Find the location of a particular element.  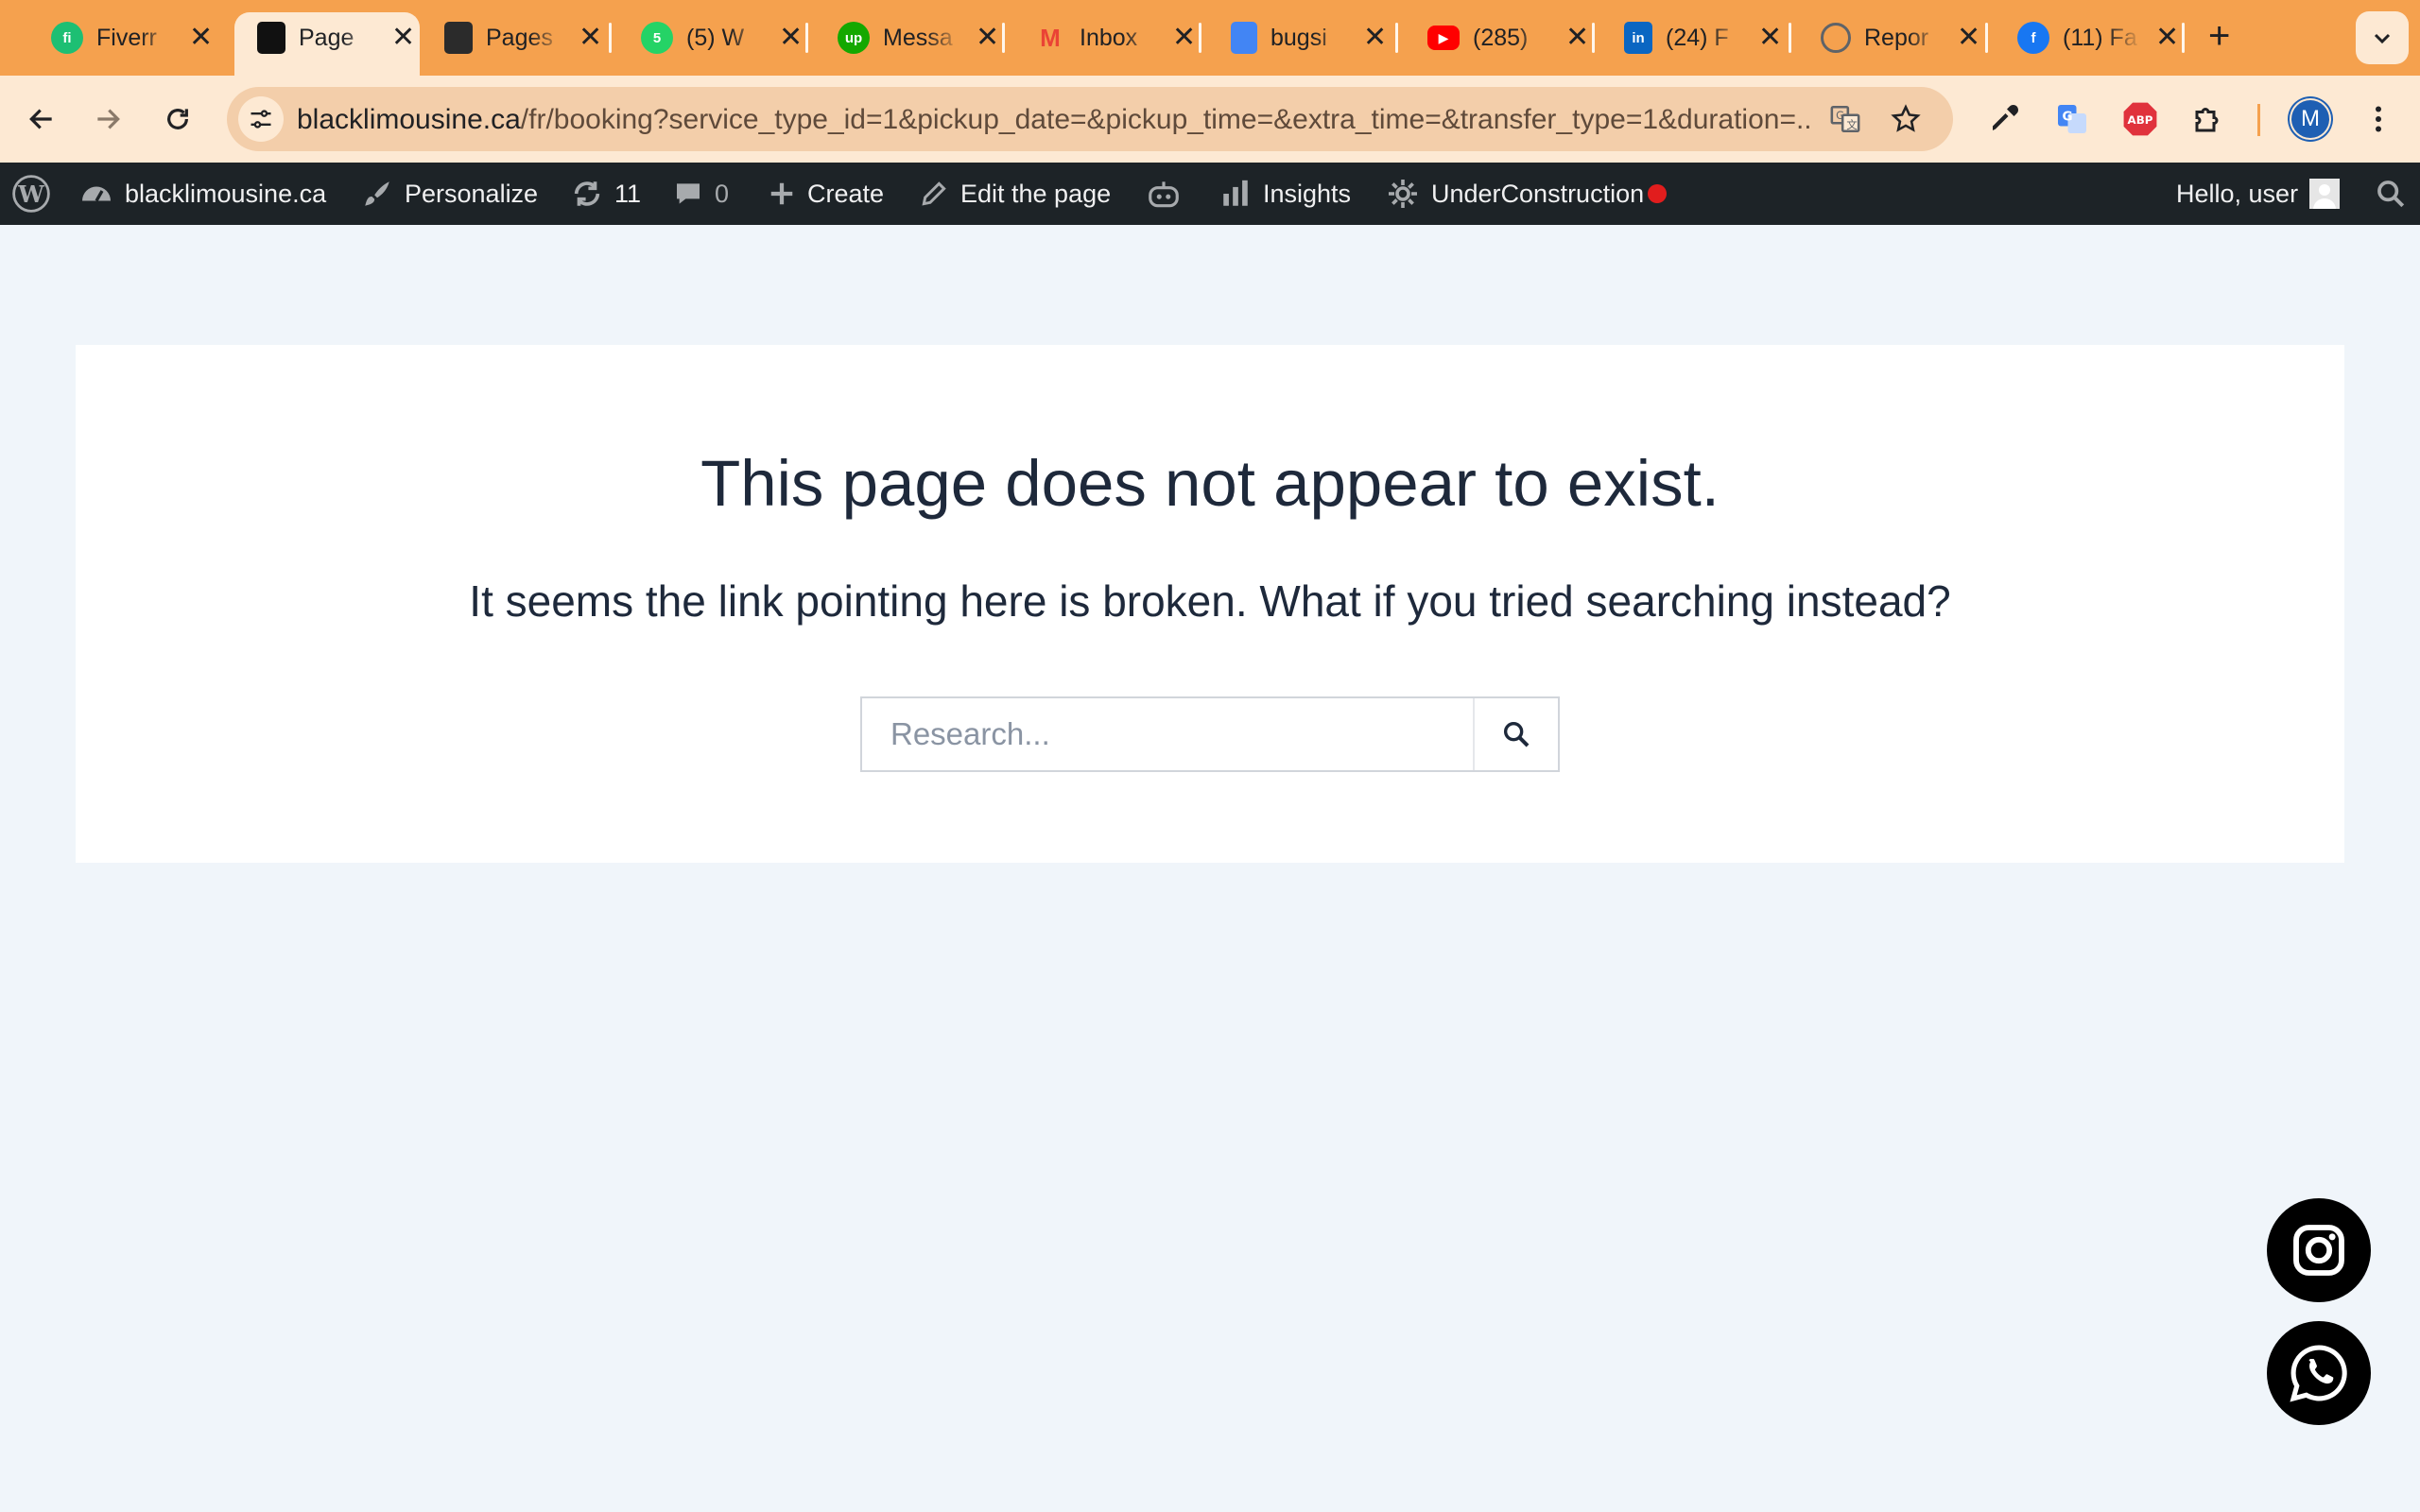

wordpress-logo-button: W is located at coordinates (31, 194).